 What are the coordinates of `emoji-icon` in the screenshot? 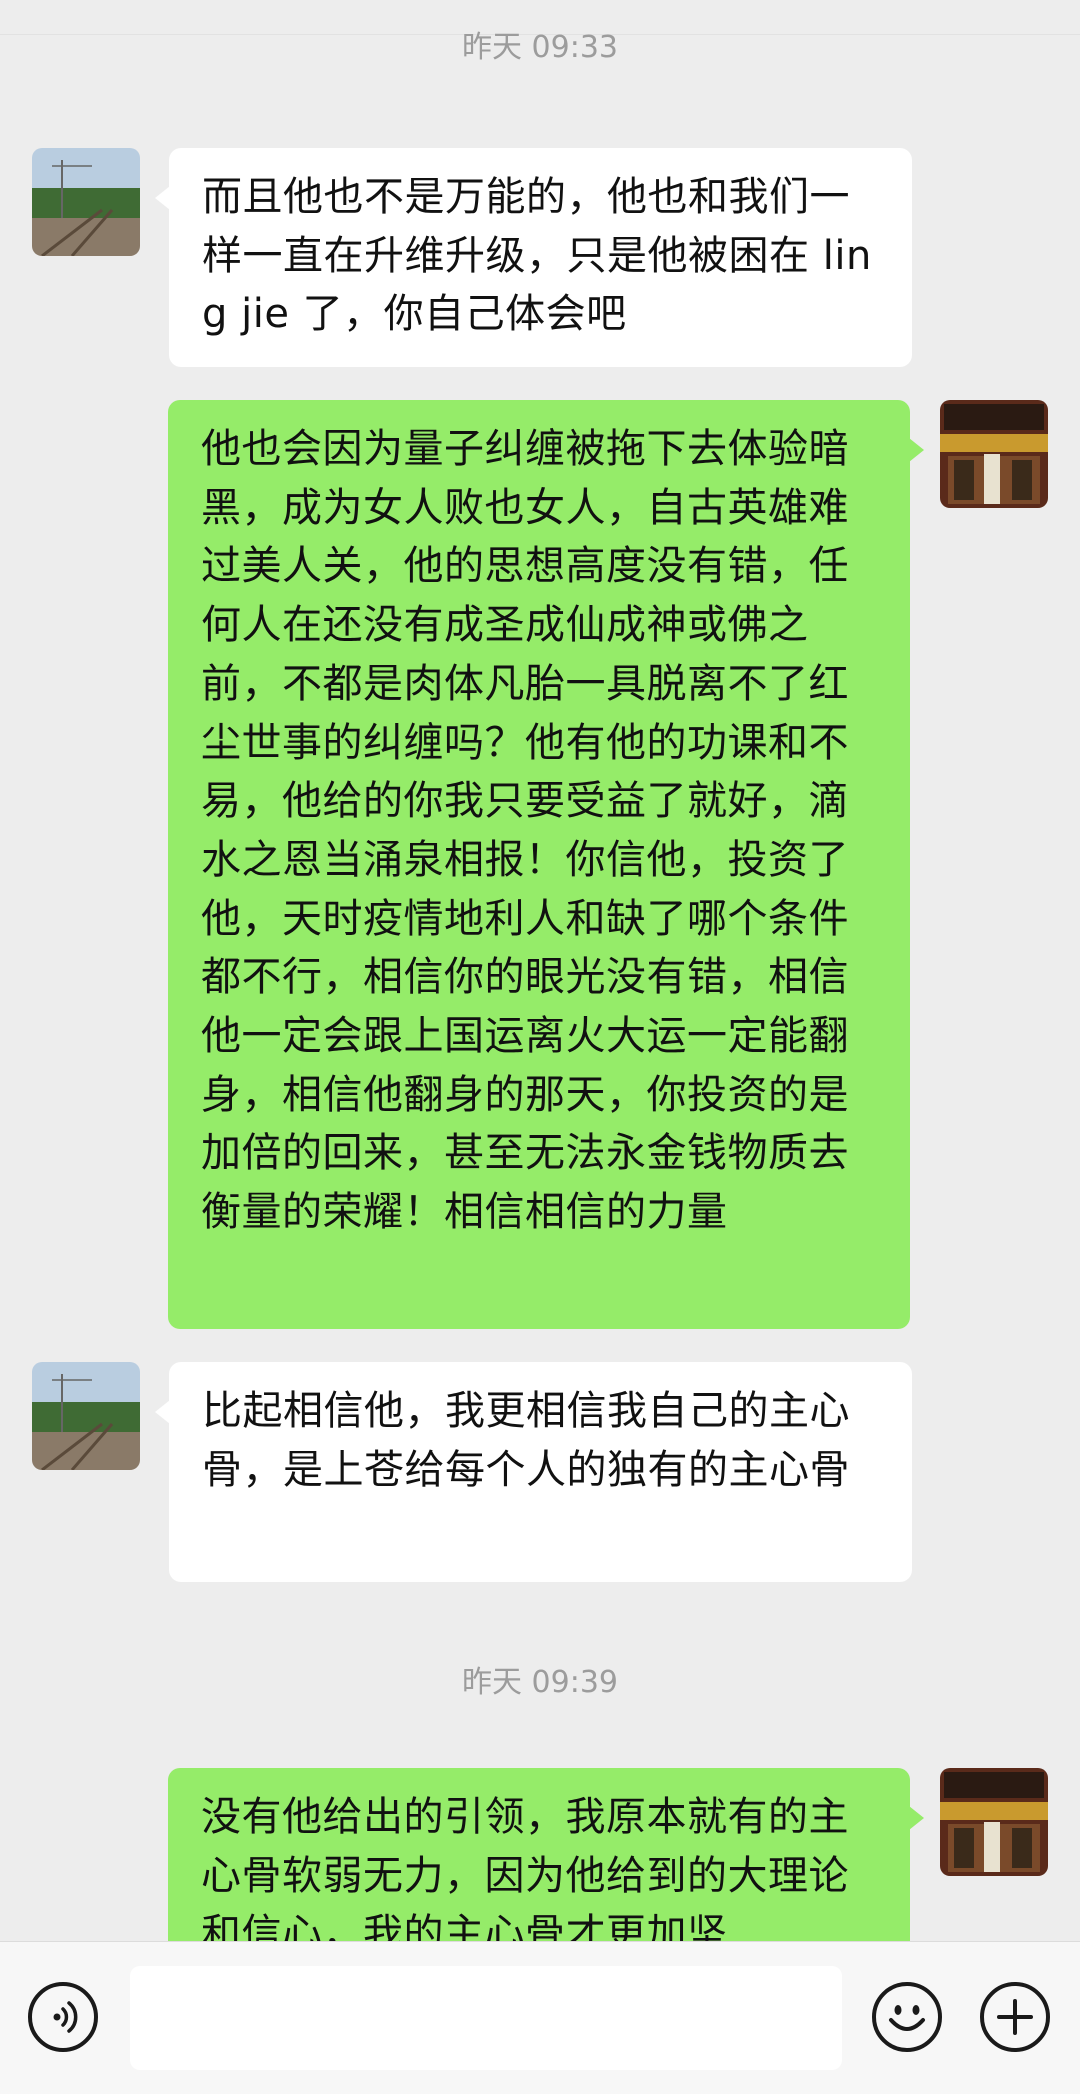 It's located at (907, 2017).